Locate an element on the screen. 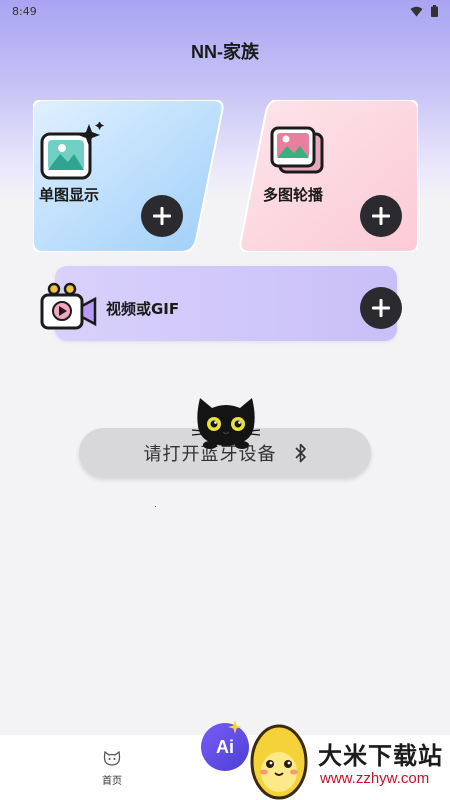 The height and width of the screenshot is (800, 450). video-camera-icon is located at coordinates (68, 306).